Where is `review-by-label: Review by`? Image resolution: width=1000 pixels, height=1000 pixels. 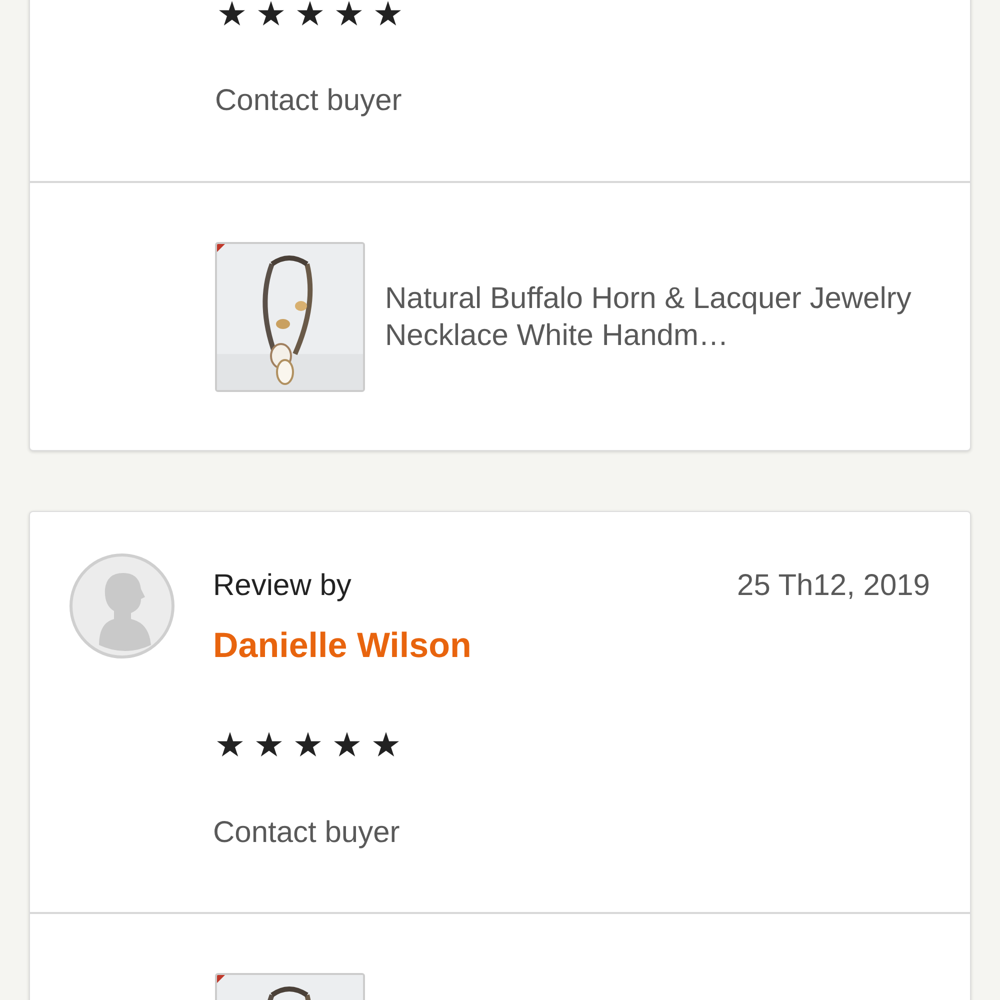 review-by-label: Review by is located at coordinates (282, 586).